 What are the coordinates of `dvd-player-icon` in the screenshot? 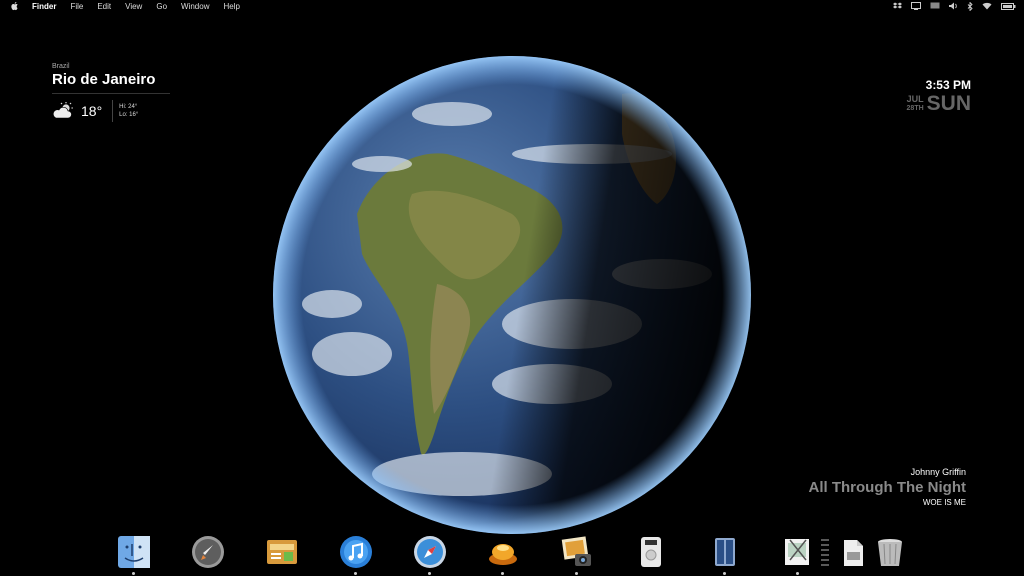 It's located at (651, 552).